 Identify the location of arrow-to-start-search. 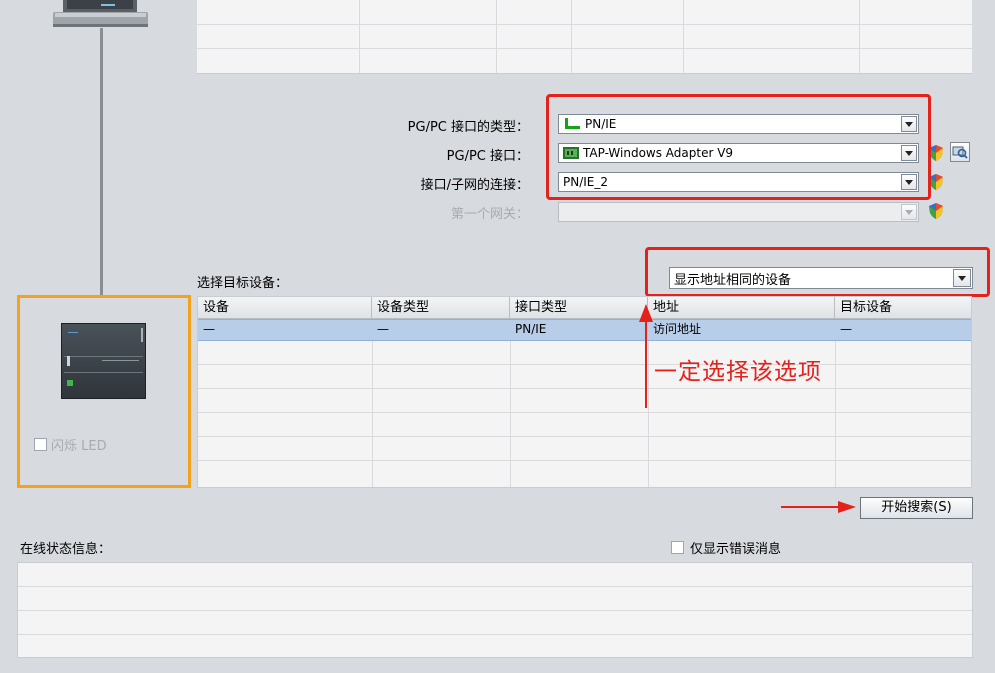
(818, 507).